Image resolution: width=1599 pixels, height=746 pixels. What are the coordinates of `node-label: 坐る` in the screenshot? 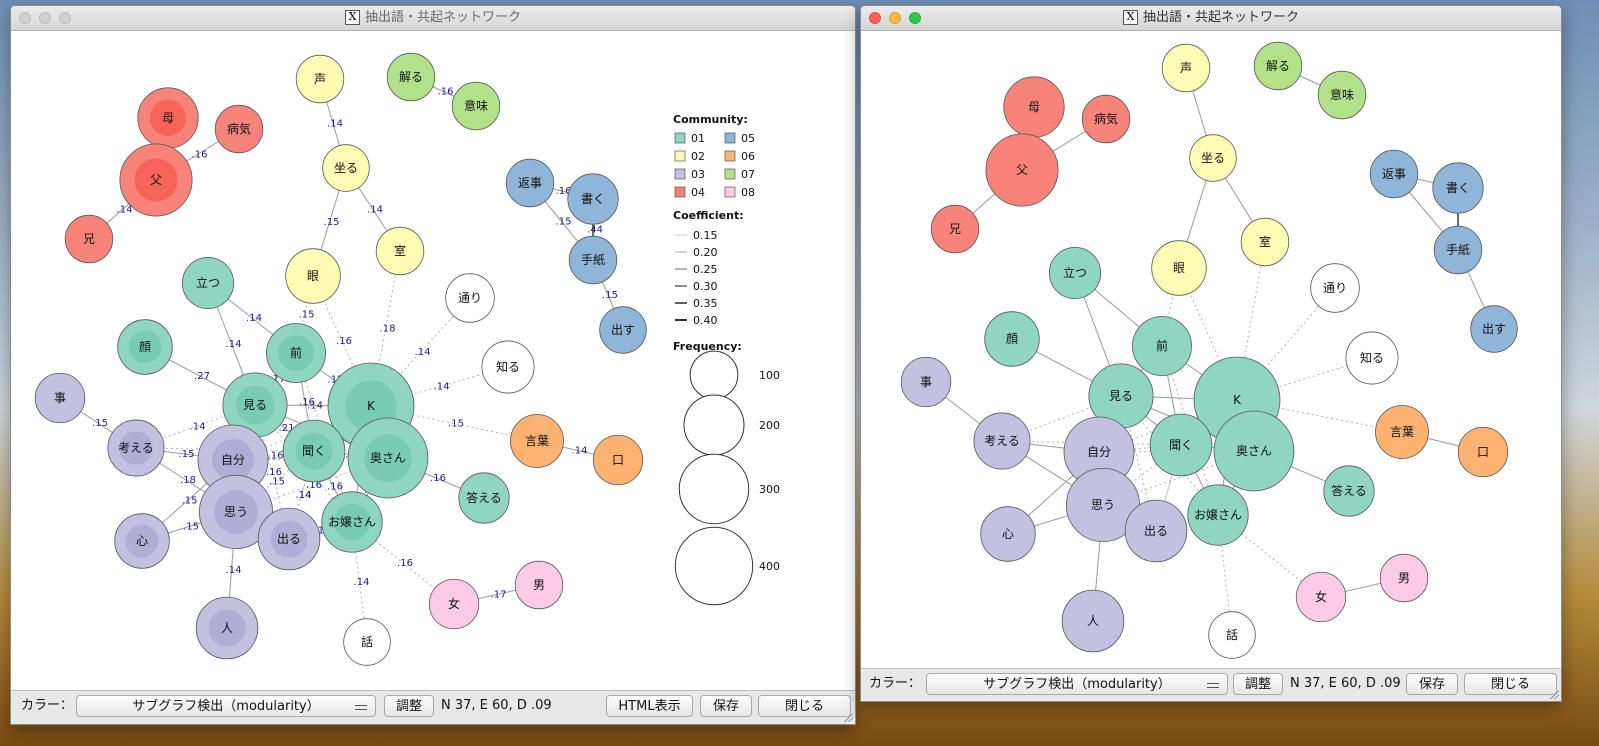 It's located at (346, 168).